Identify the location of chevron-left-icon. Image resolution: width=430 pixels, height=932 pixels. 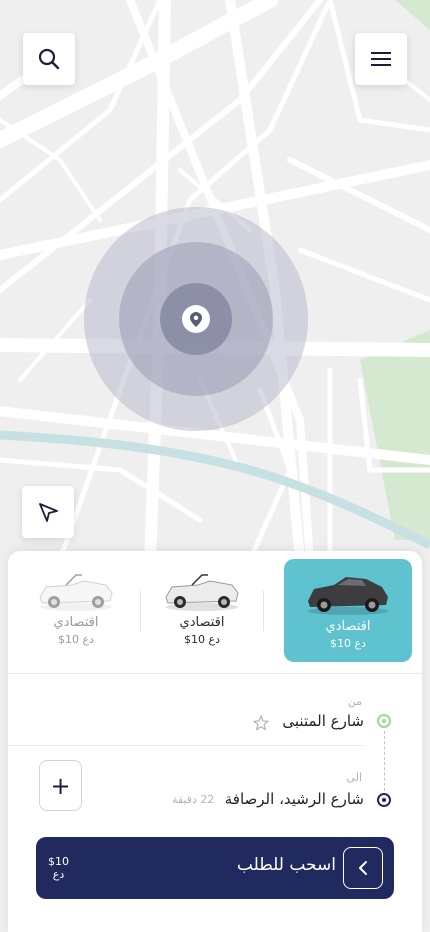
(363, 868).